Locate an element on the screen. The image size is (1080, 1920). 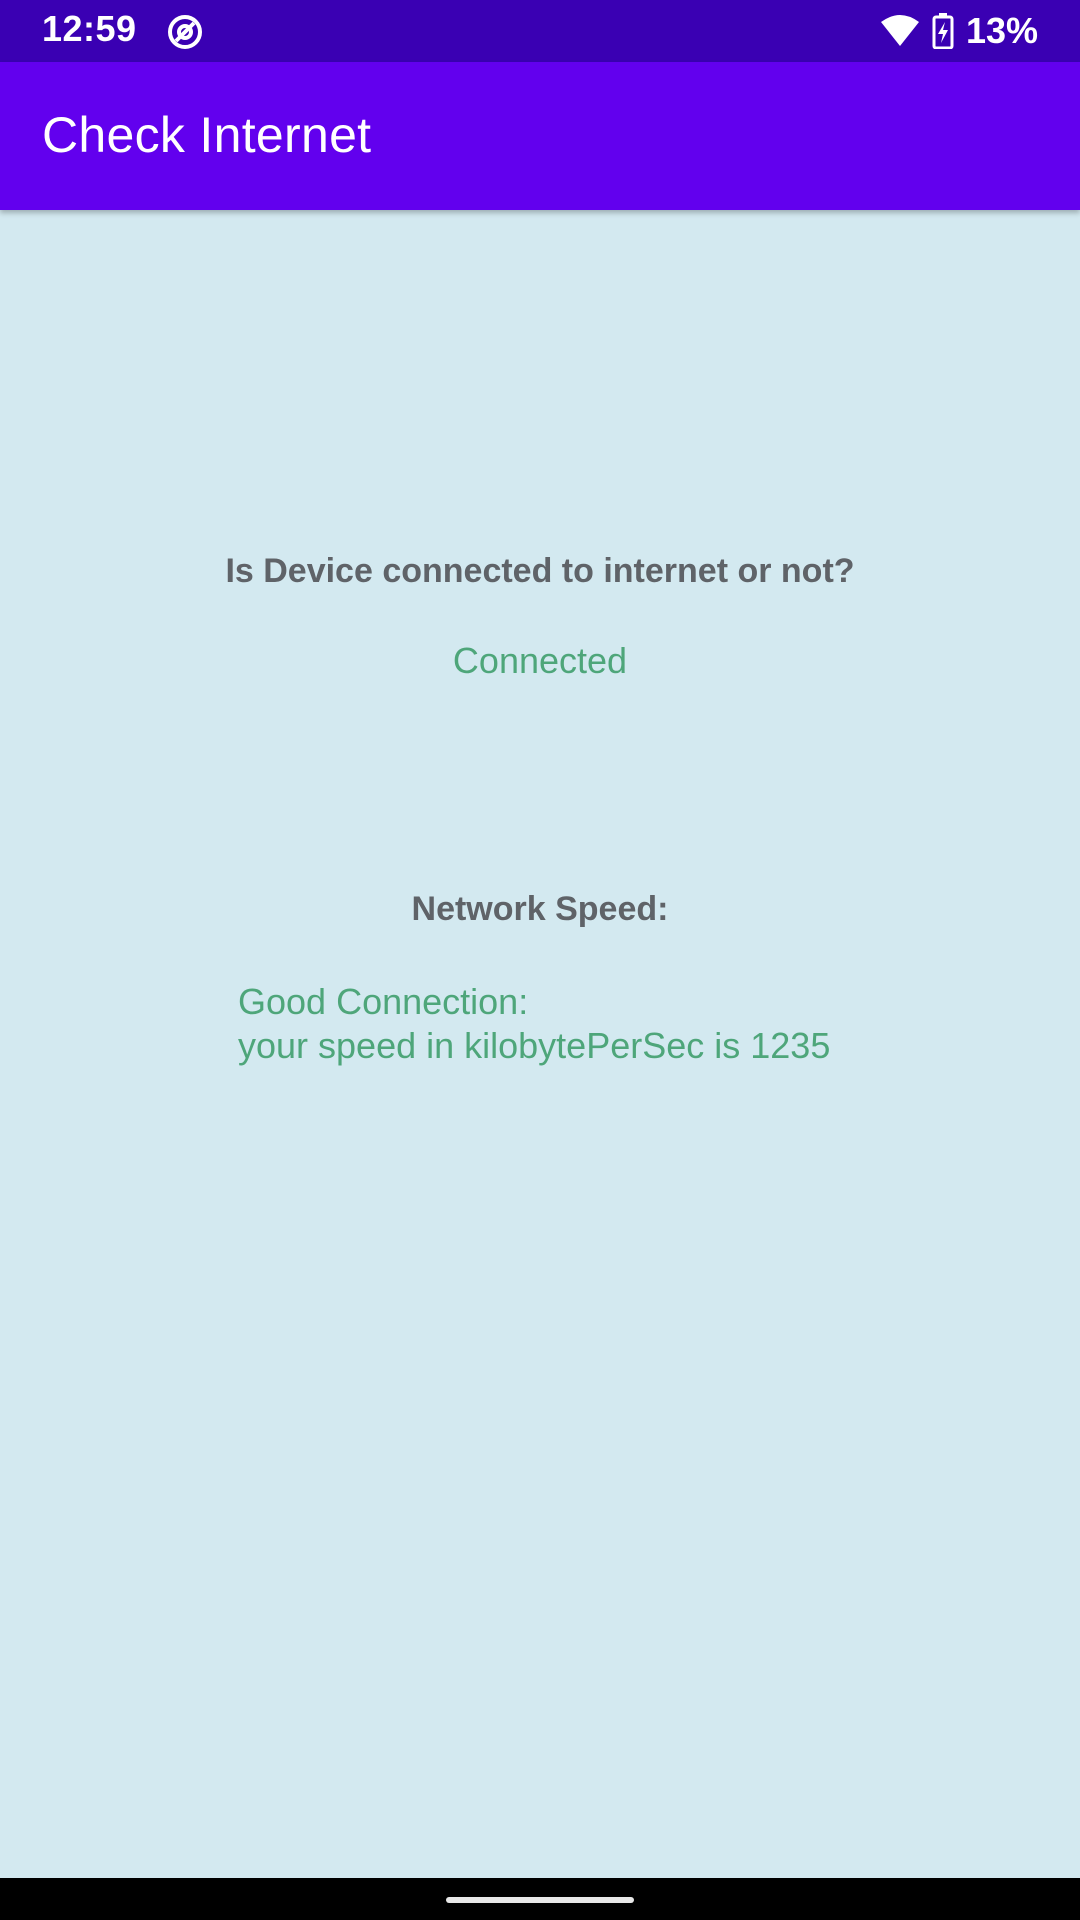
speed-value-line: your speed in kilobytePerSec is 1235 is located at coordinates (534, 1045).